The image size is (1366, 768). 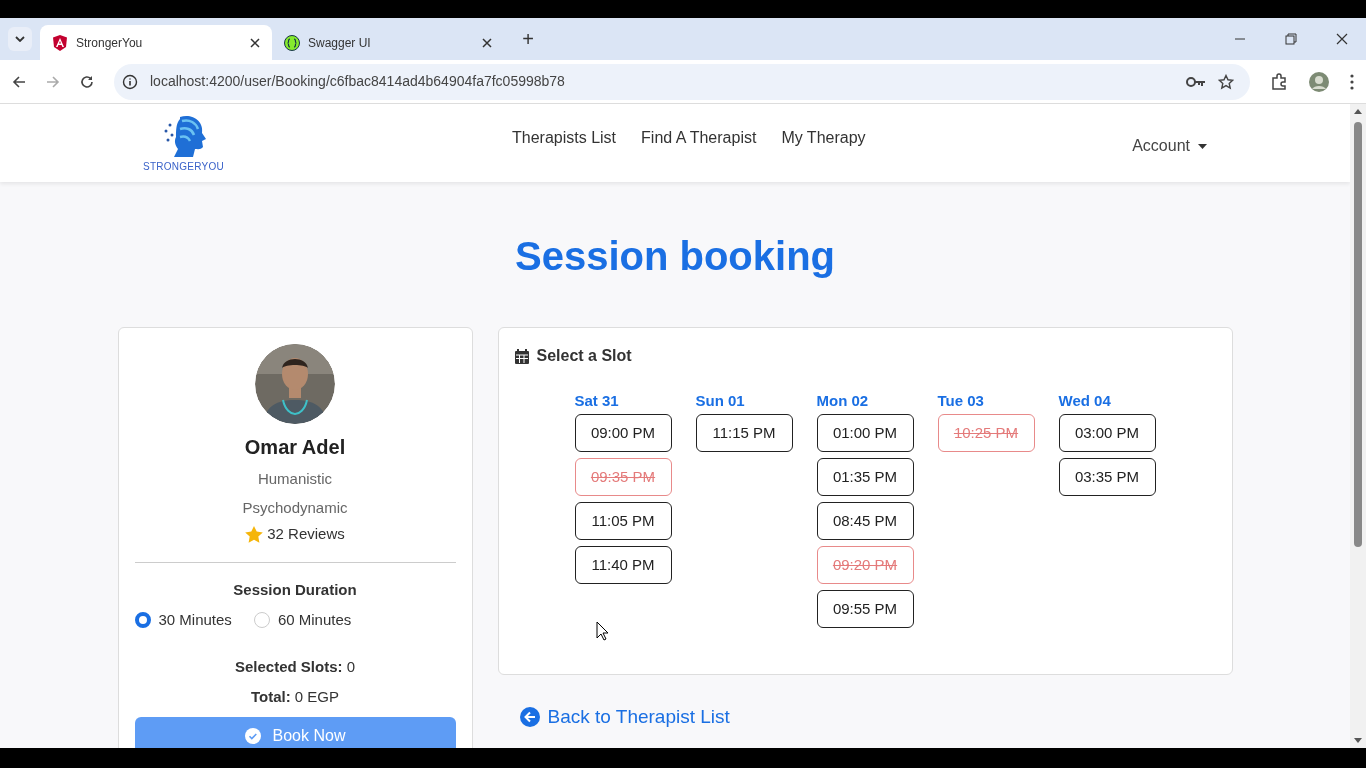 I want to click on caret-icon, so click(x=1202, y=146).